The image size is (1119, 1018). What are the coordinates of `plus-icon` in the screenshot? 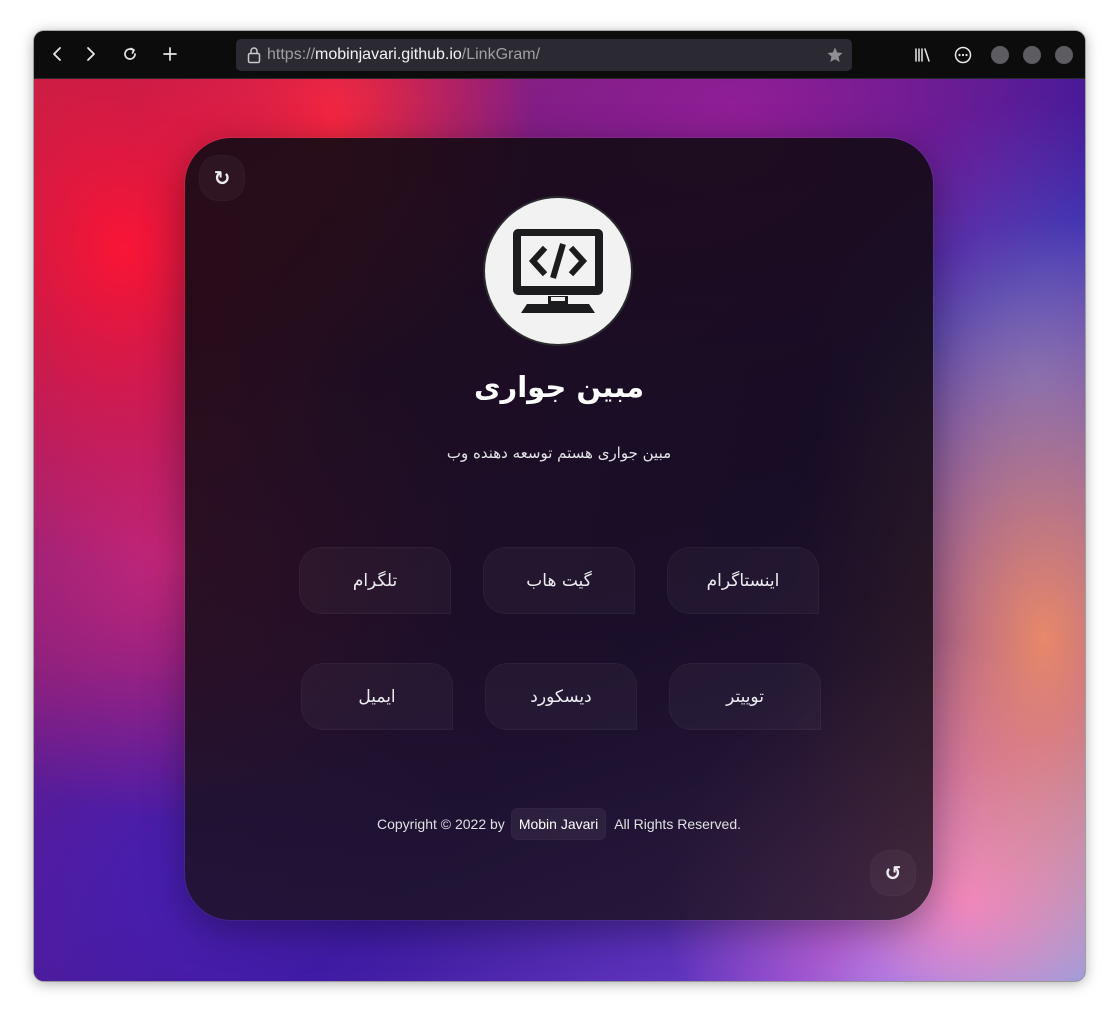 It's located at (170, 54).